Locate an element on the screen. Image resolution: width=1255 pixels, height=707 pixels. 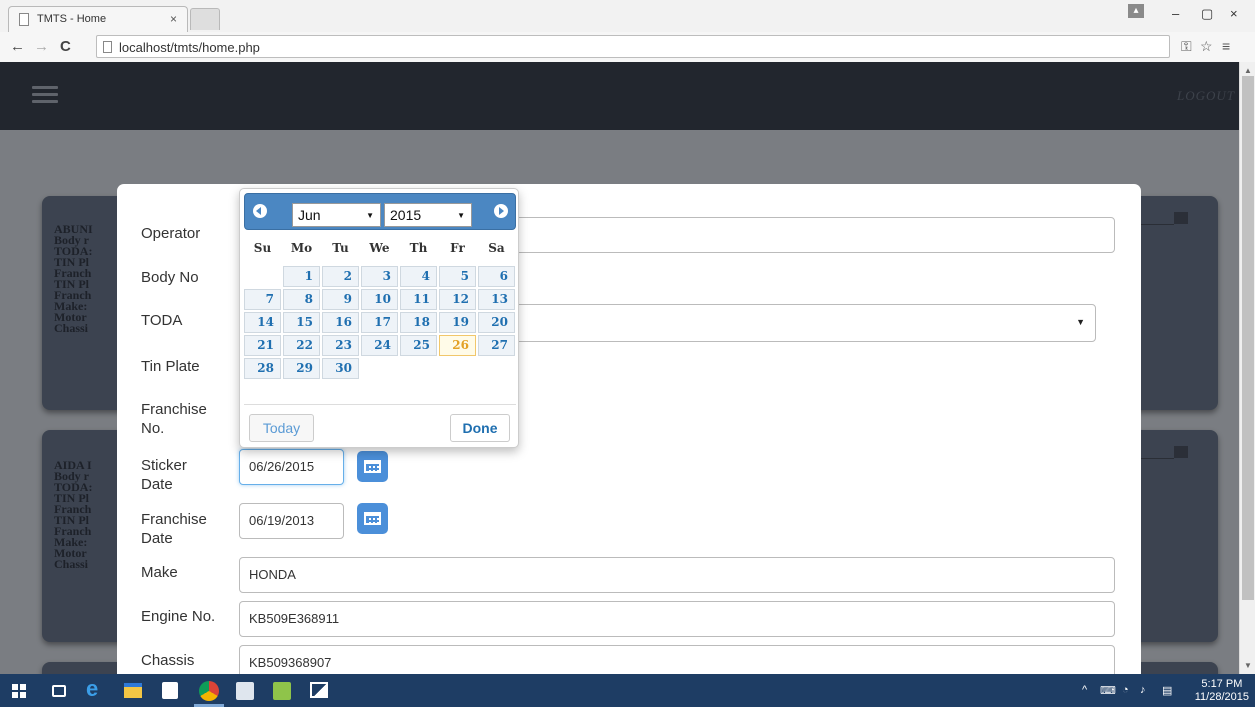
editor-app-icon is located at coordinates (245, 691).